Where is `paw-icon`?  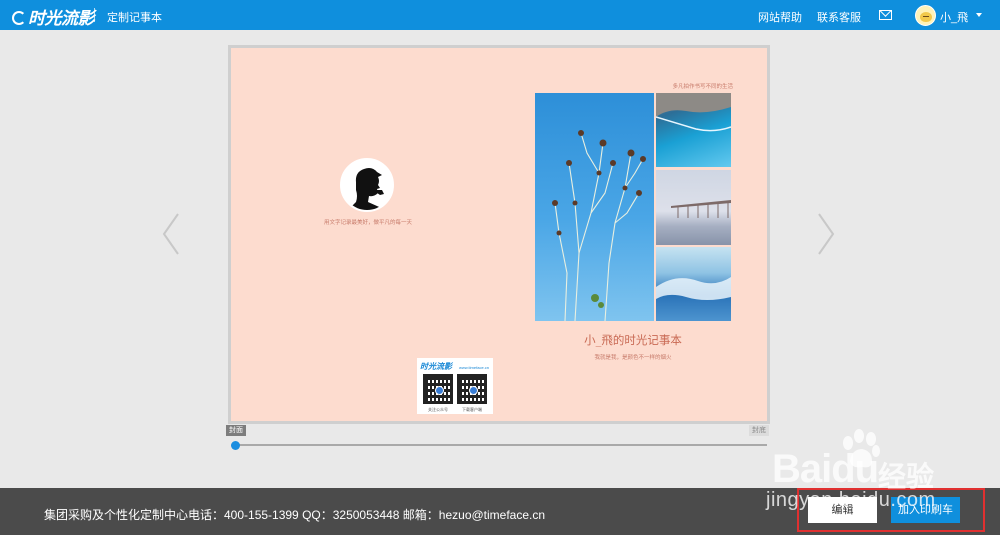 paw-icon is located at coordinates (861, 448).